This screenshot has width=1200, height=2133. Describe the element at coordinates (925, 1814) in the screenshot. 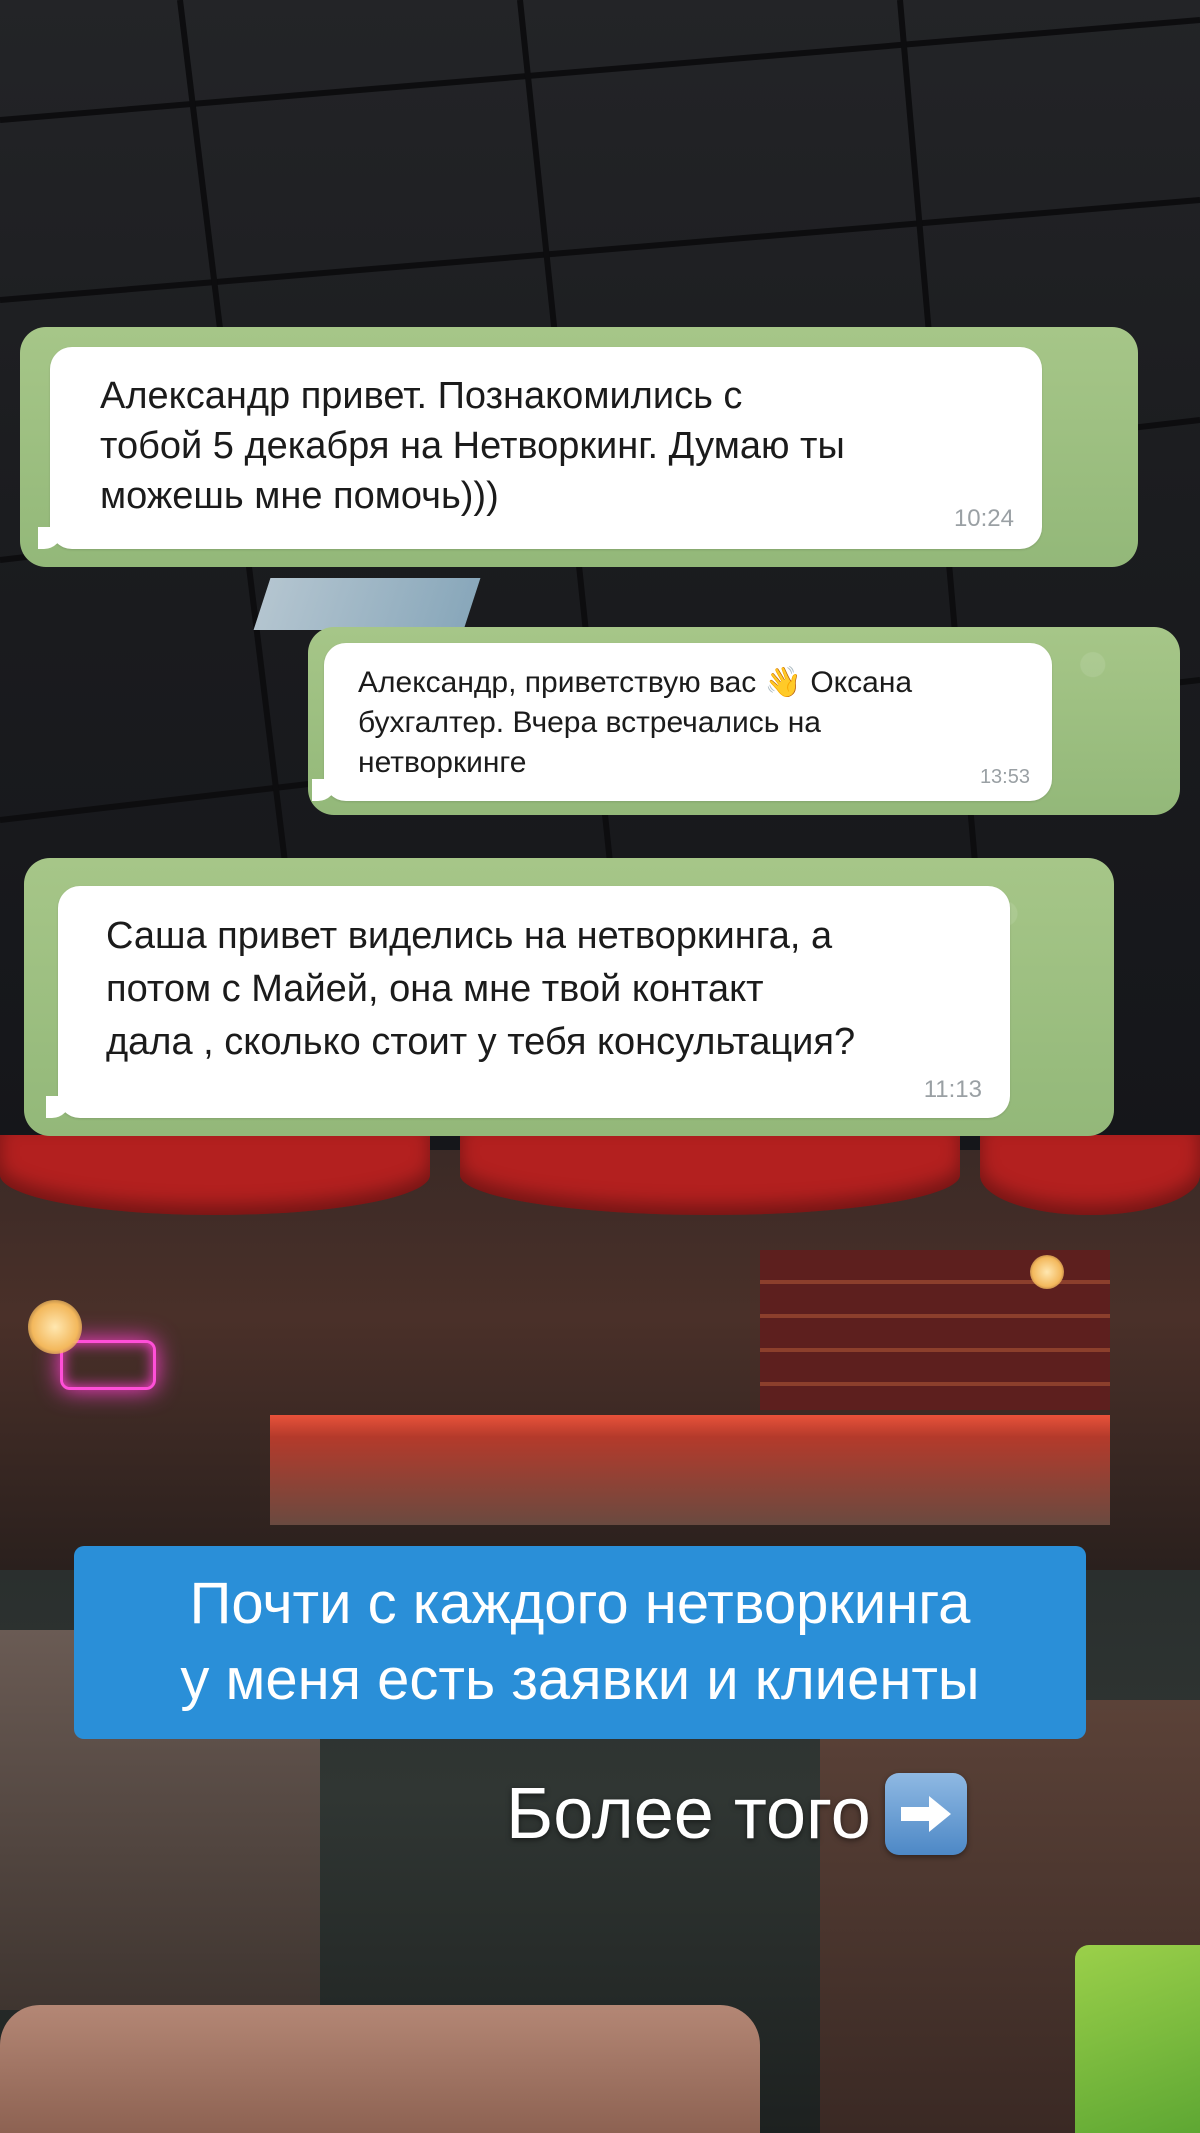

I see `right-arrow-icon` at that location.